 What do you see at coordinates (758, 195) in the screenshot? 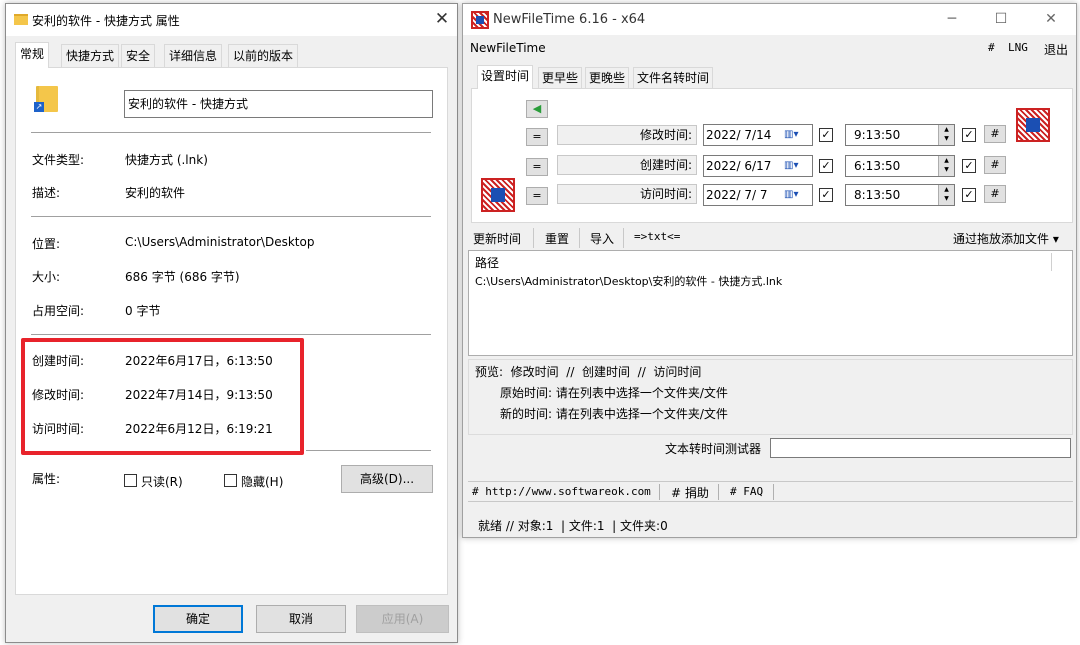
I see `accessed-date-picker: 2022/ 7/ 7 ▥▾` at bounding box center [758, 195].